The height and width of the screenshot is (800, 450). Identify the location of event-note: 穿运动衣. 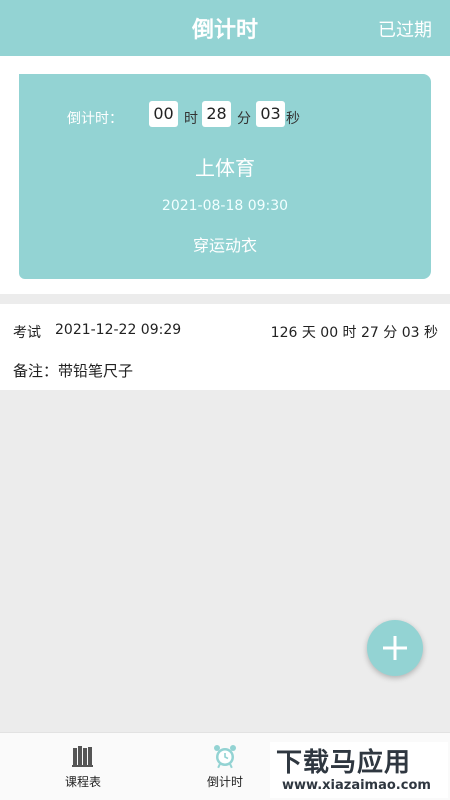
(224, 245).